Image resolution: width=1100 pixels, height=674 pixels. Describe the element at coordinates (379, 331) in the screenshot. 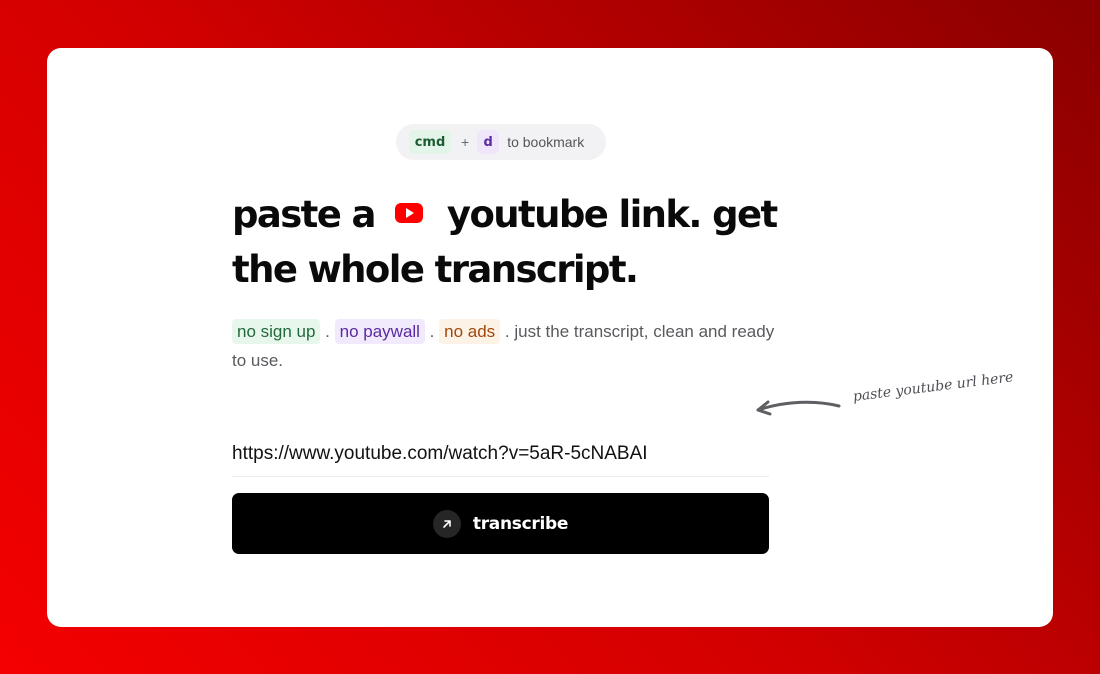

I see `tag-no-paywall: no paywall` at that location.